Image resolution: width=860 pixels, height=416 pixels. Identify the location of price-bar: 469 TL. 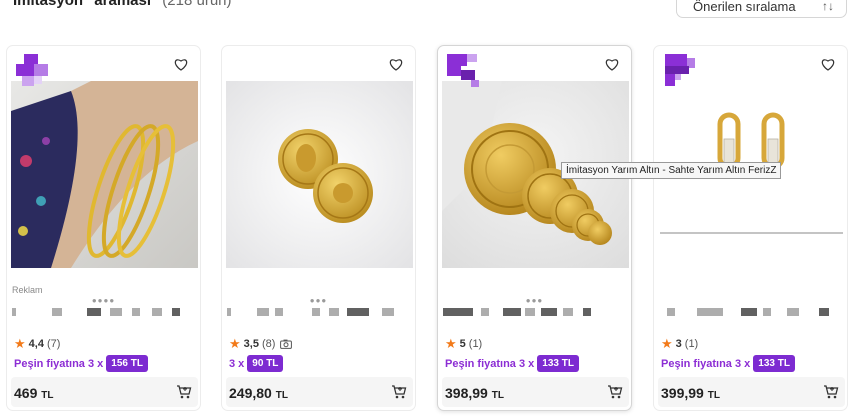
(104, 392).